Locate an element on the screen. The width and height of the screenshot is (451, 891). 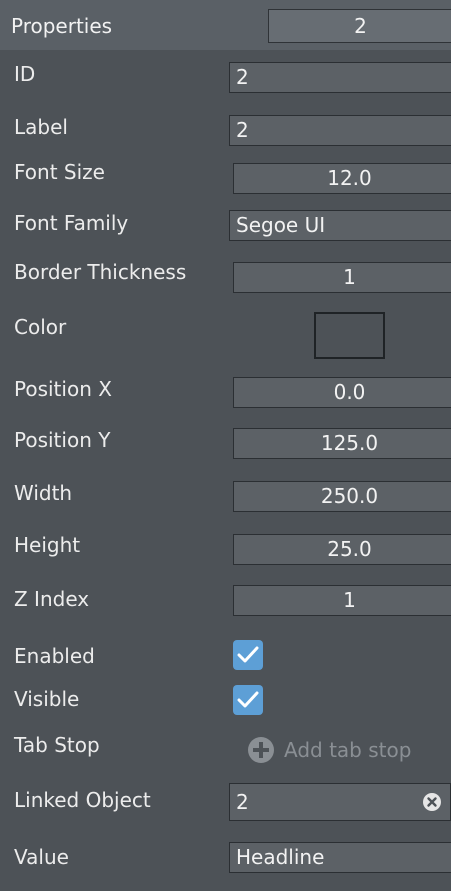
id-field: 2 is located at coordinates (340, 77).